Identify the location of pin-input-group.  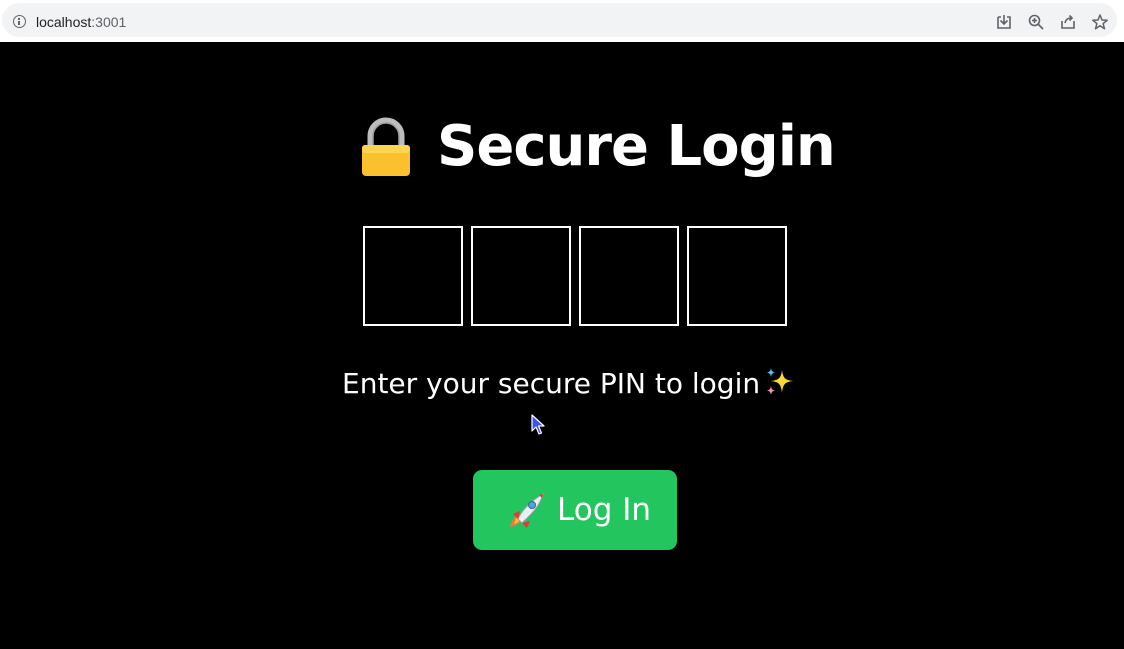
(578, 276).